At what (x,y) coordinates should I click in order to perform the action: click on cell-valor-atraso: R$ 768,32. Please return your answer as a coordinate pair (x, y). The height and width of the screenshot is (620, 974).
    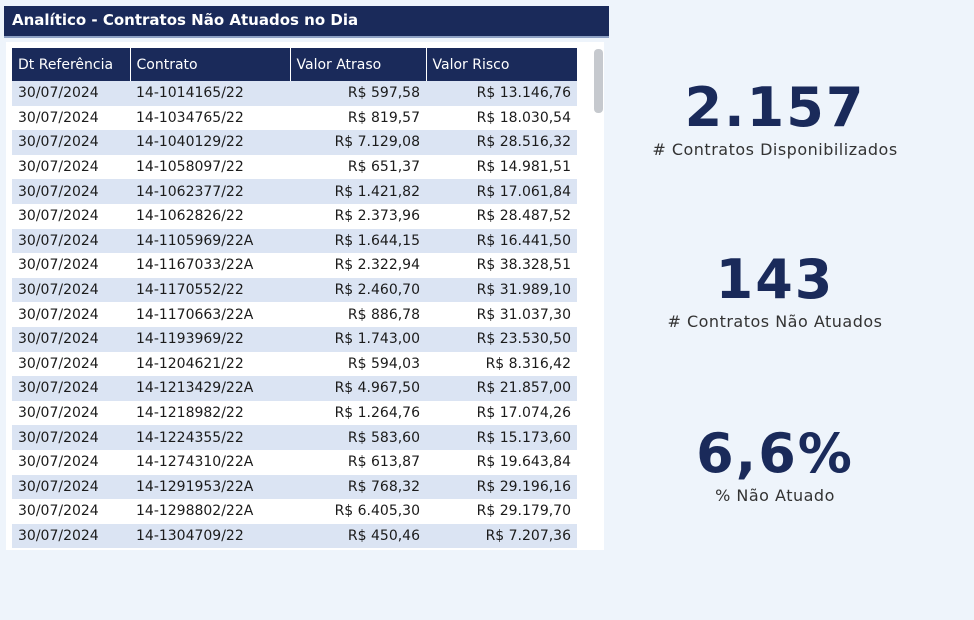
    Looking at the image, I should click on (358, 487).